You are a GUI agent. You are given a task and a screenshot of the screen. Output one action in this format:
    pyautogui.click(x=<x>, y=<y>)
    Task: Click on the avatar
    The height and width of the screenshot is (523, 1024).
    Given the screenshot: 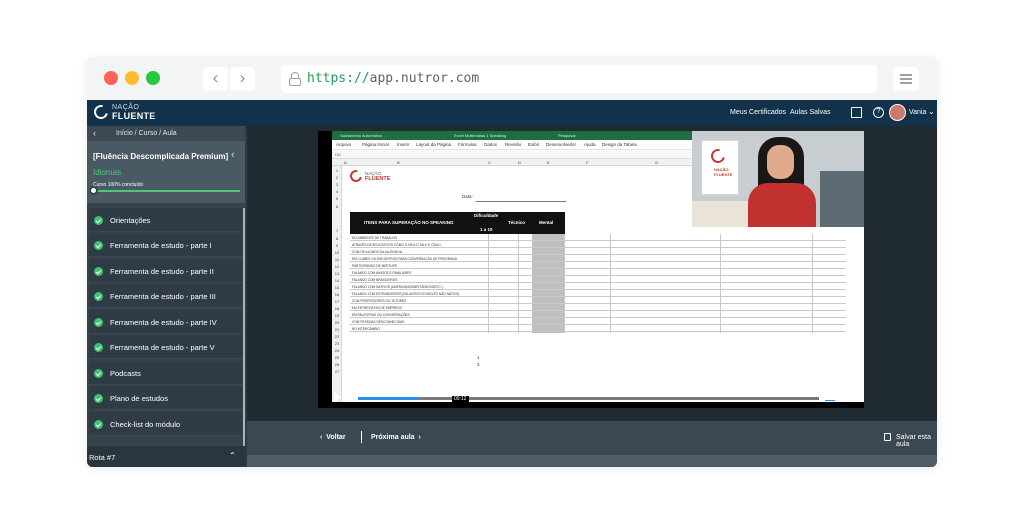 What is the action you would take?
    pyautogui.click(x=897, y=112)
    